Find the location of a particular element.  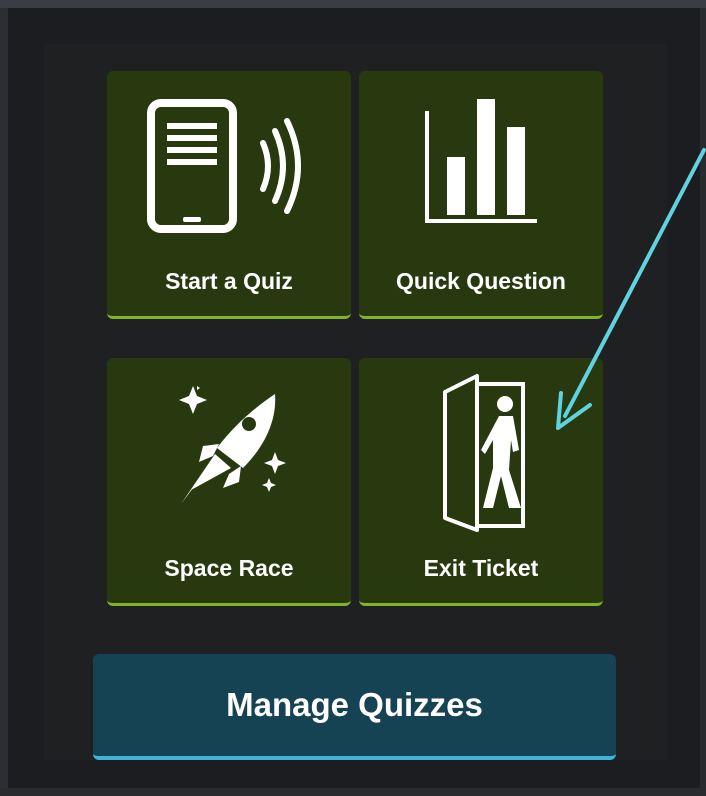

space-race-tile: Space Race is located at coordinates (229, 482).